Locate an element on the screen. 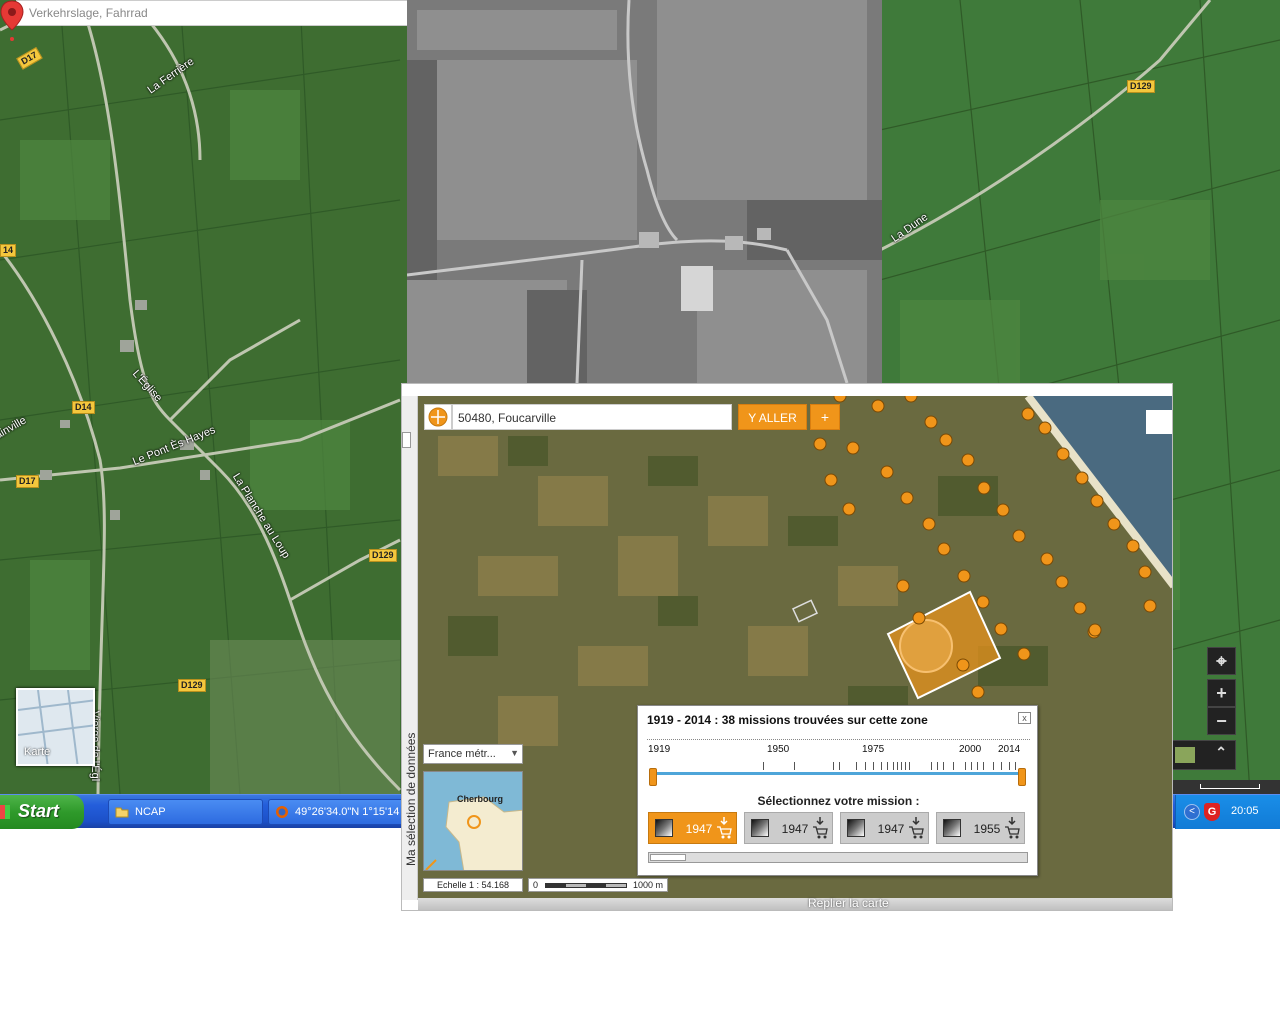 The image size is (1280, 1024). timeline-ticks is located at coordinates (838, 767).